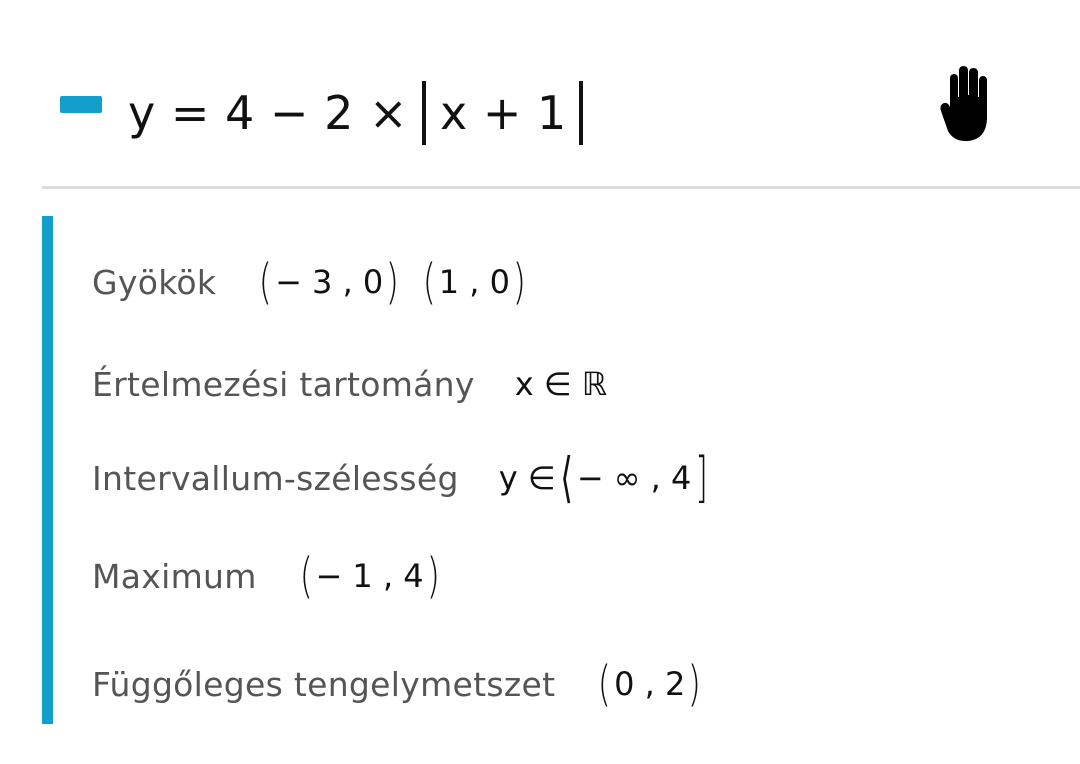 This screenshot has height=764, width=1080. What do you see at coordinates (424, 113) in the screenshot?
I see `abs-bar-left` at bounding box center [424, 113].